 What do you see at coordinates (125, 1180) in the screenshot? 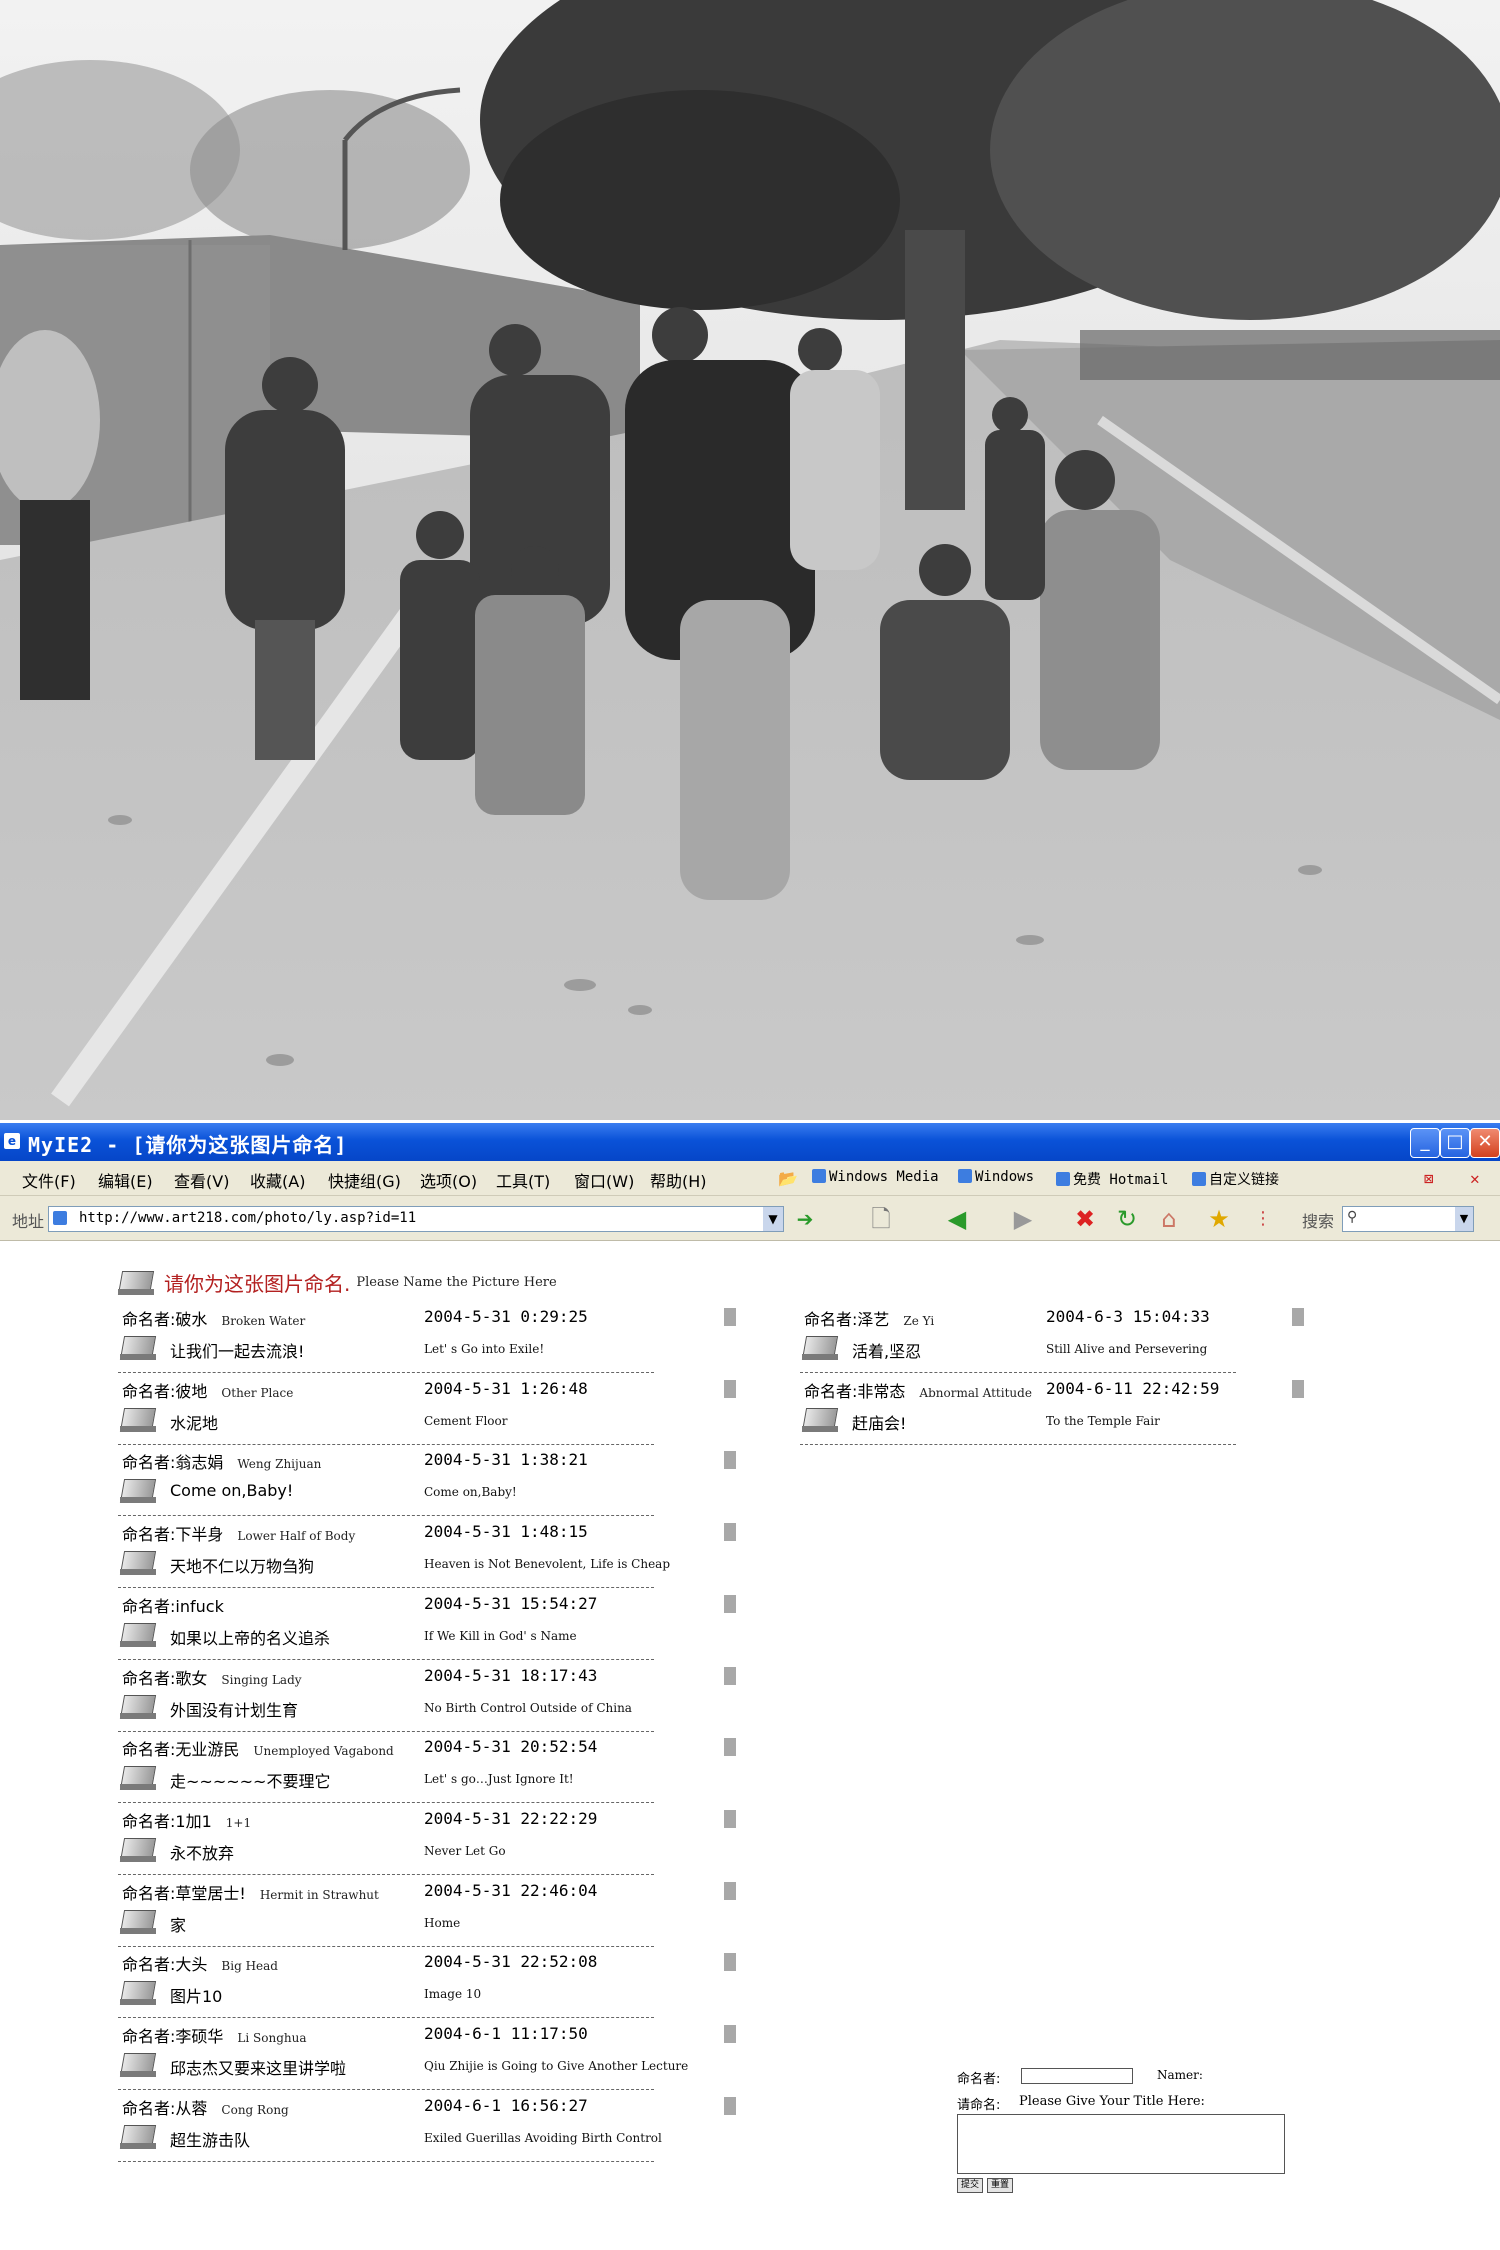
I see `menu-edit: 编辑(E)` at bounding box center [125, 1180].